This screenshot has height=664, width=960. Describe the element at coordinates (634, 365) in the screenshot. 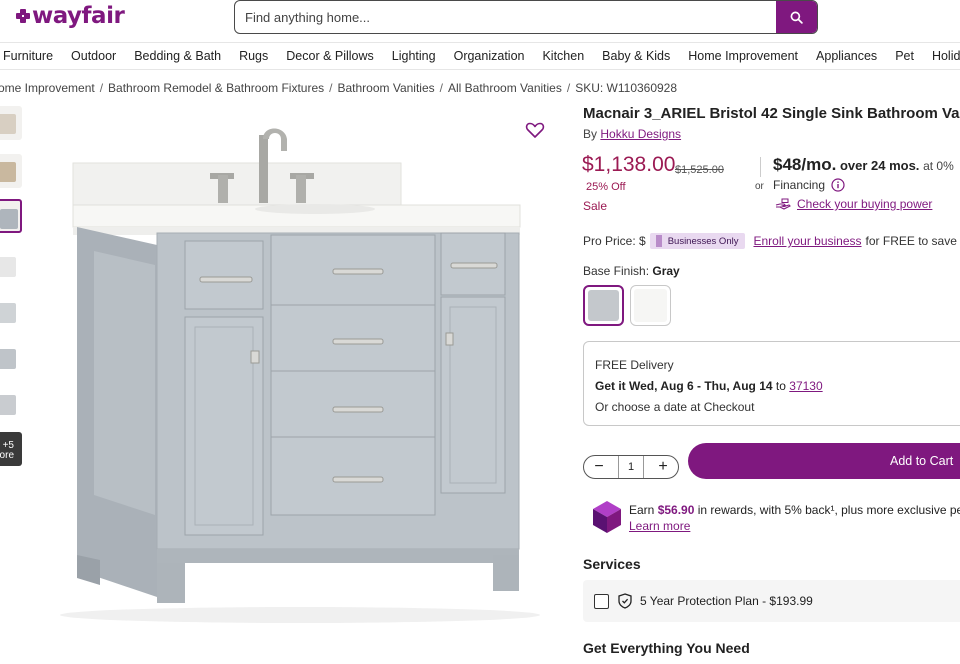

I see `free-delivery-label: FREE Delivery` at that location.